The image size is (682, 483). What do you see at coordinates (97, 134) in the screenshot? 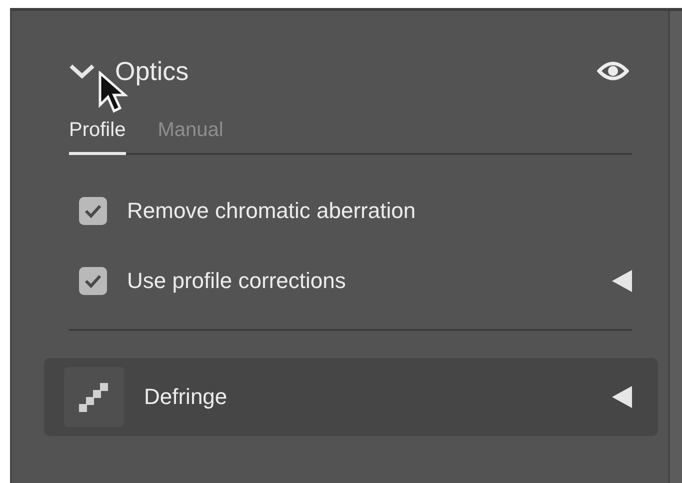
I see `tab: Profile` at bounding box center [97, 134].